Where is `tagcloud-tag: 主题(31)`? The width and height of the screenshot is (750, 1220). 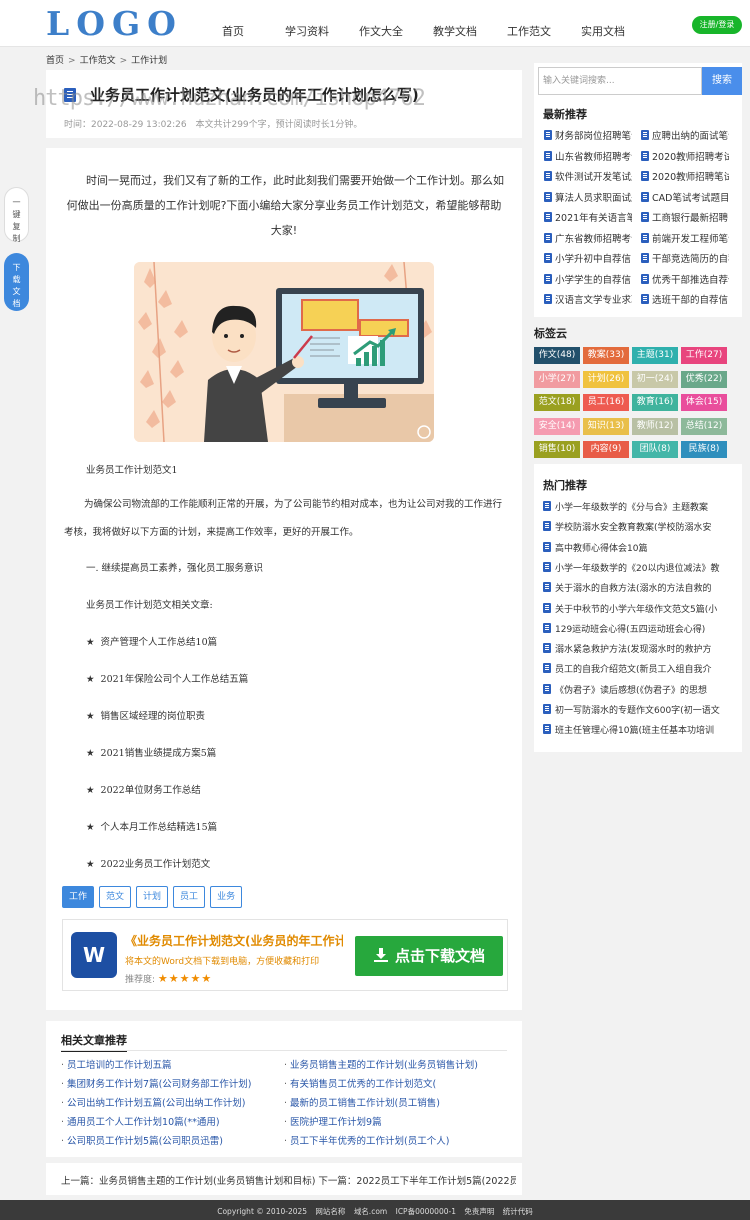
tagcloud-tag: 主题(31) is located at coordinates (655, 355).